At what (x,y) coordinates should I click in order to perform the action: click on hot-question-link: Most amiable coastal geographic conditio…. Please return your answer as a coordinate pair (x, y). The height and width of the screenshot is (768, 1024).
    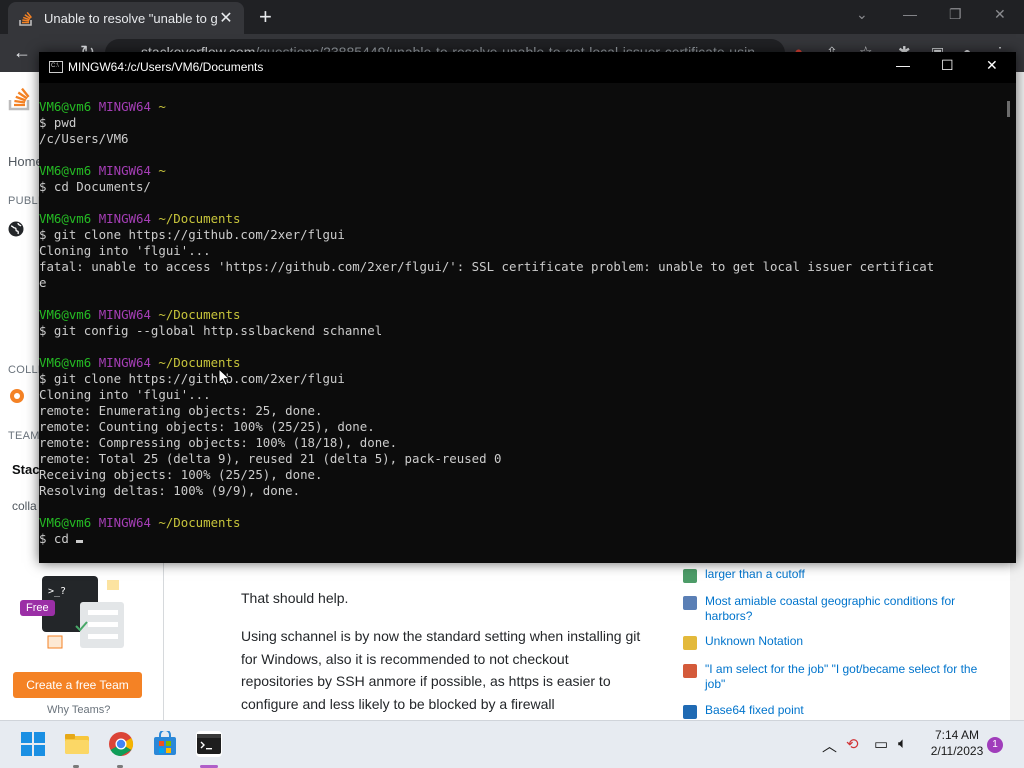
    Looking at the image, I should click on (844, 609).